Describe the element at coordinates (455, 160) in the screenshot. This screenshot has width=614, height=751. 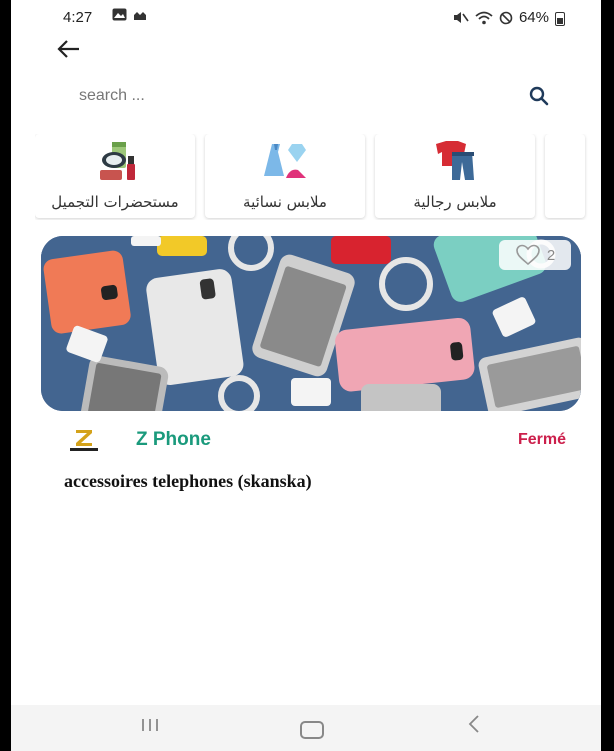
I see `mens-clothing-icon` at that location.